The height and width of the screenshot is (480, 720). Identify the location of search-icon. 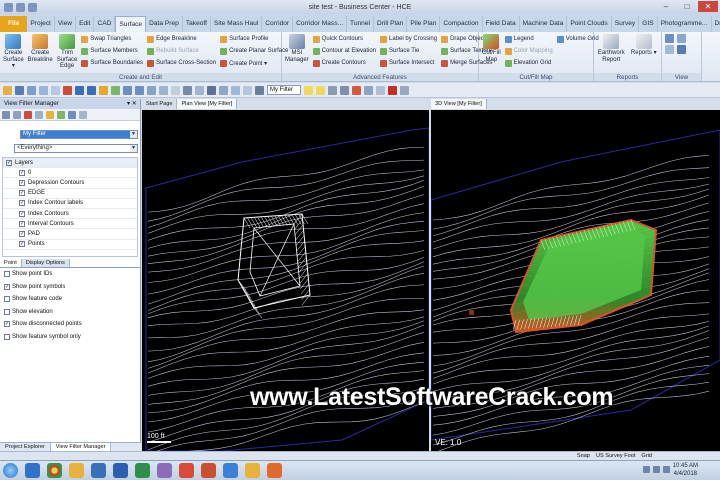
(72, 114).